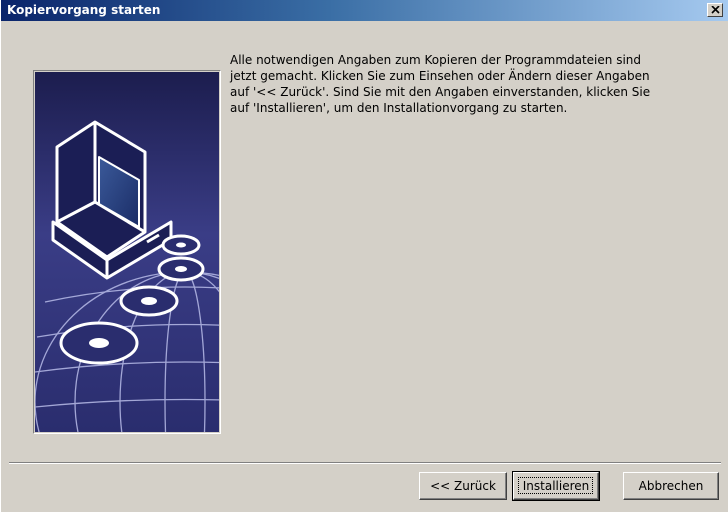  Describe the element at coordinates (365, 463) in the screenshot. I see `footer-divider-highlight` at that location.